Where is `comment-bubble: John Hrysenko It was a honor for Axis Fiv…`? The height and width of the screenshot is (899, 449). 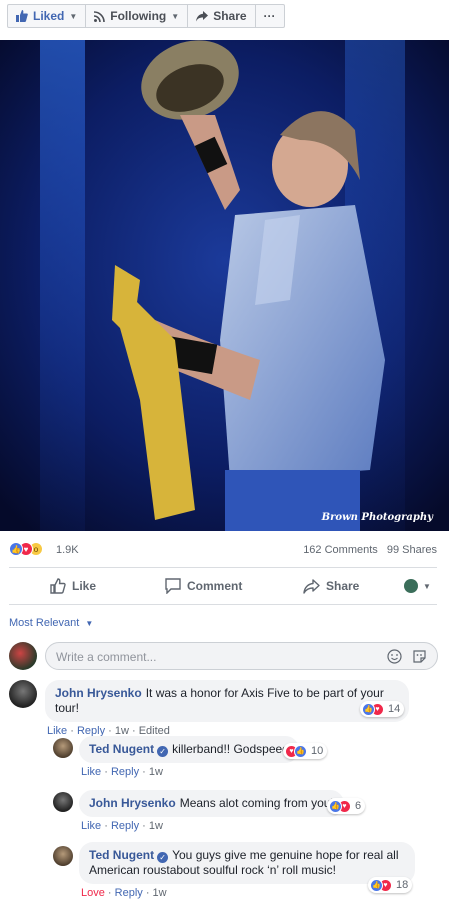 comment-bubble: John Hrysenko It was a honor for Axis Fiv… is located at coordinates (227, 701).